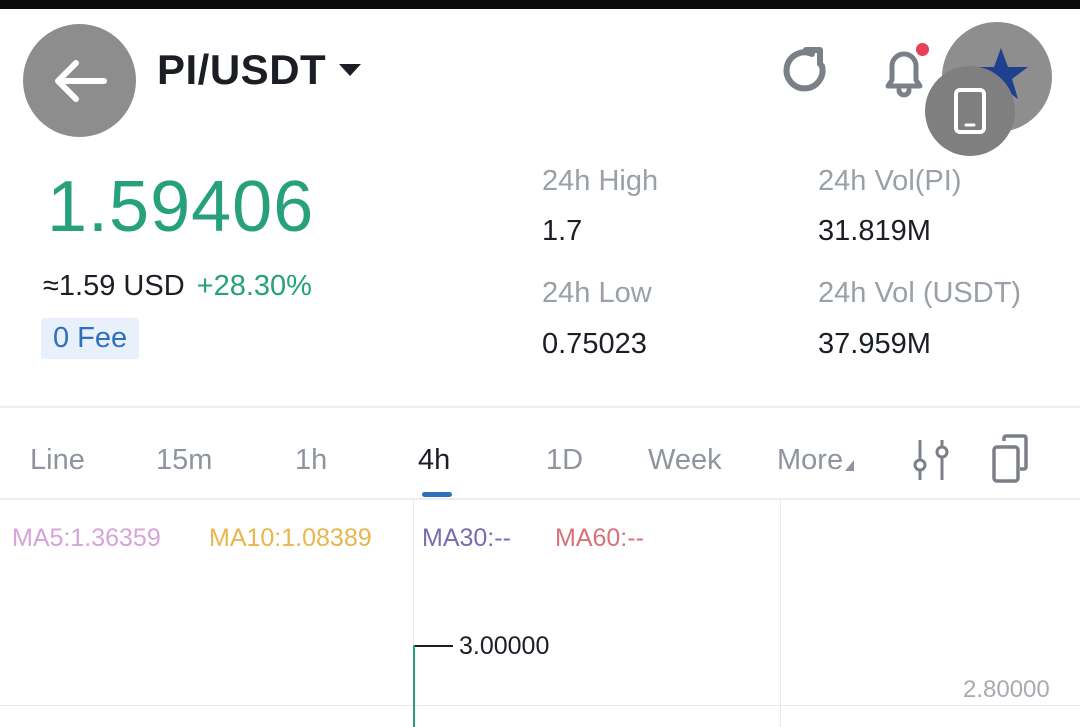 The width and height of the screenshot is (1080, 727). I want to click on back-button, so click(79, 80).